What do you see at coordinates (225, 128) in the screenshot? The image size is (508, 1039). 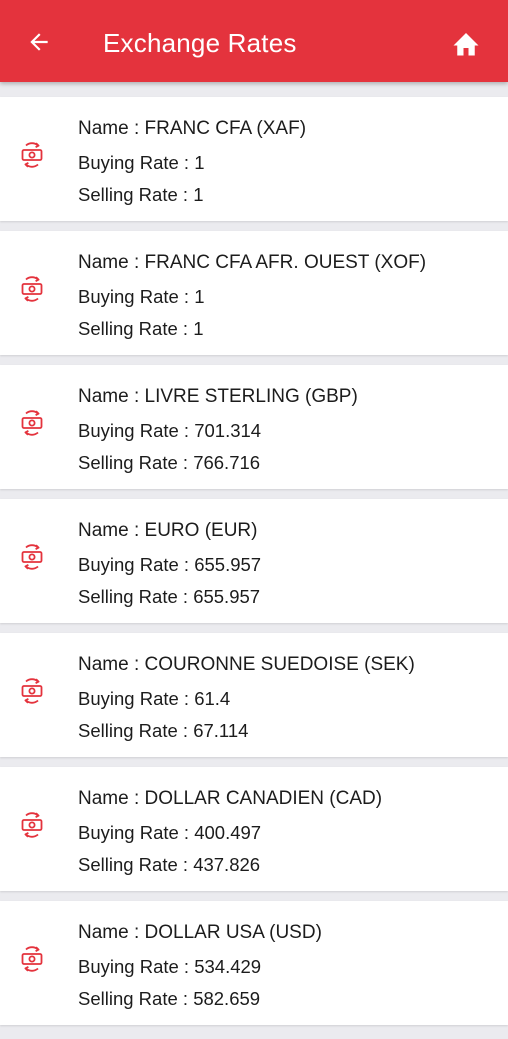 I see `rate-name-value: FRANC CFA (XAF)` at bounding box center [225, 128].